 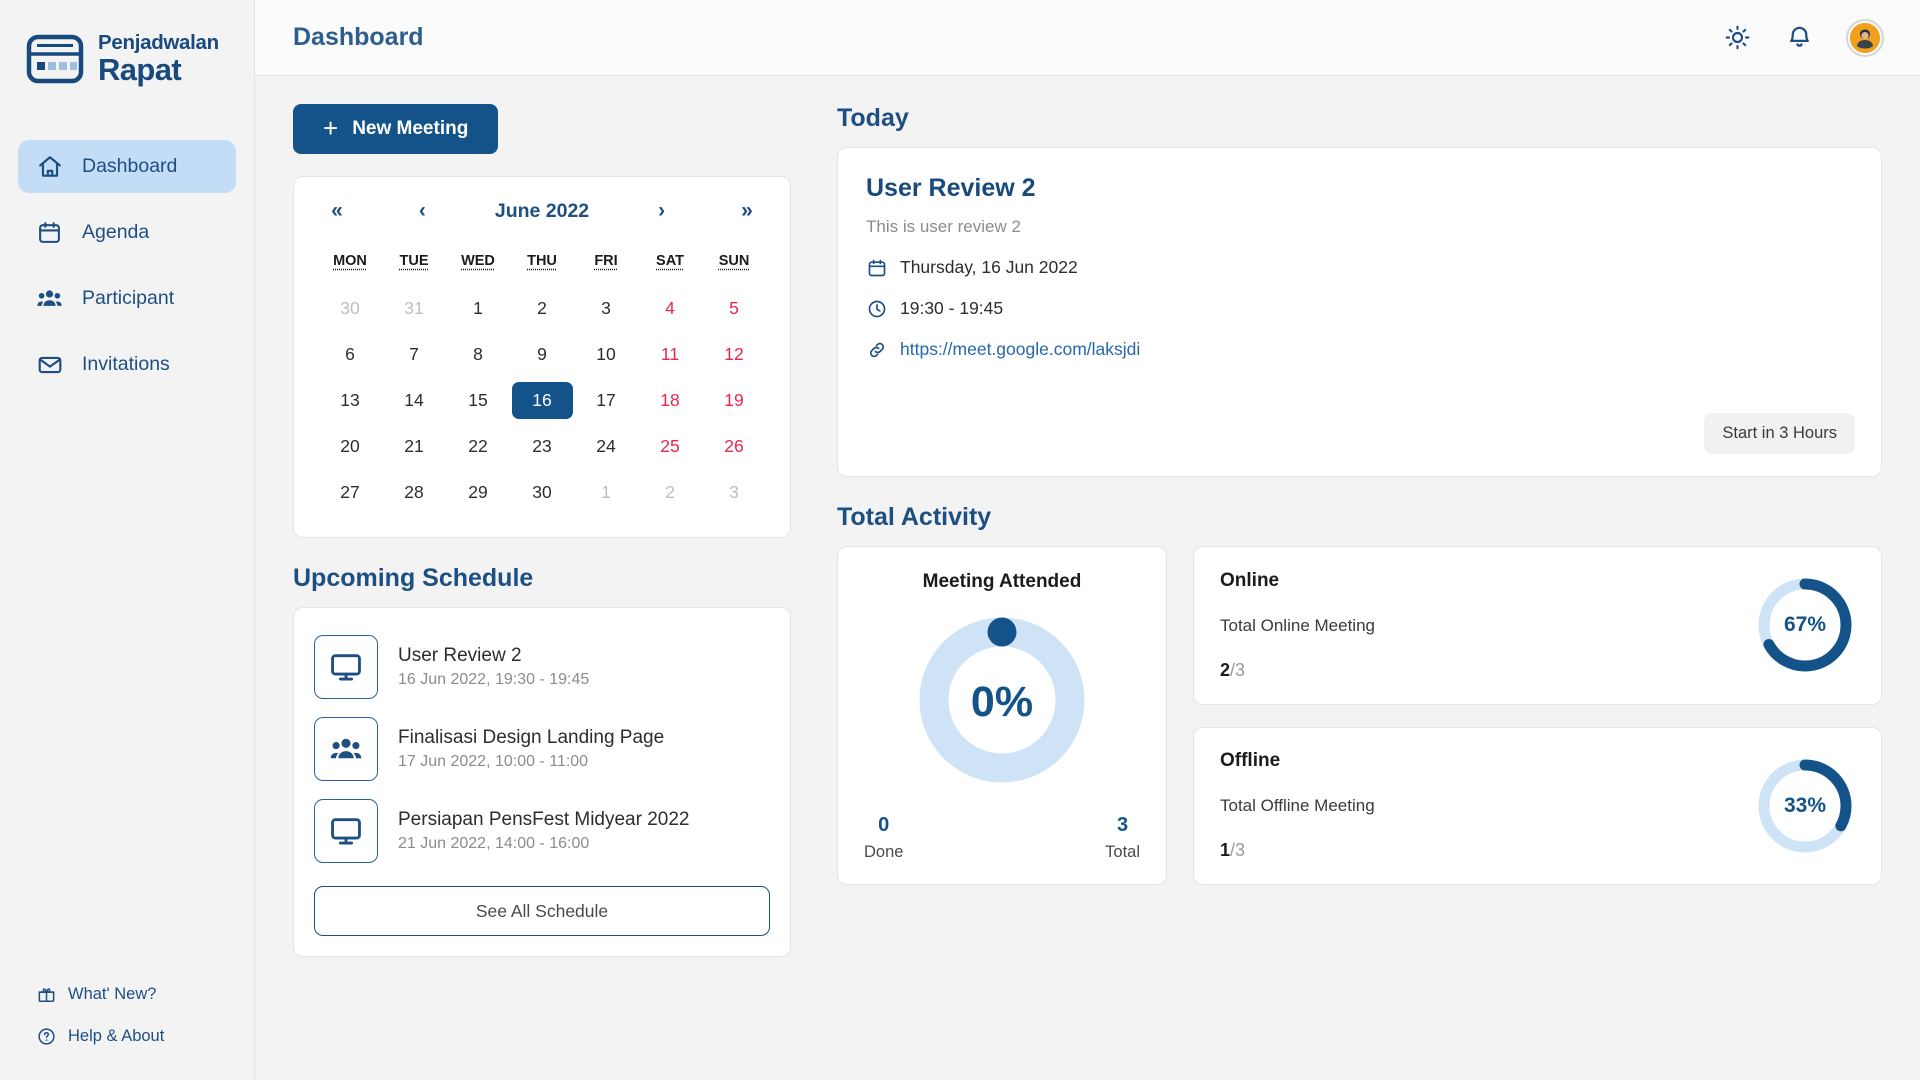 What do you see at coordinates (1122, 852) in the screenshot?
I see `total-label: Total` at bounding box center [1122, 852].